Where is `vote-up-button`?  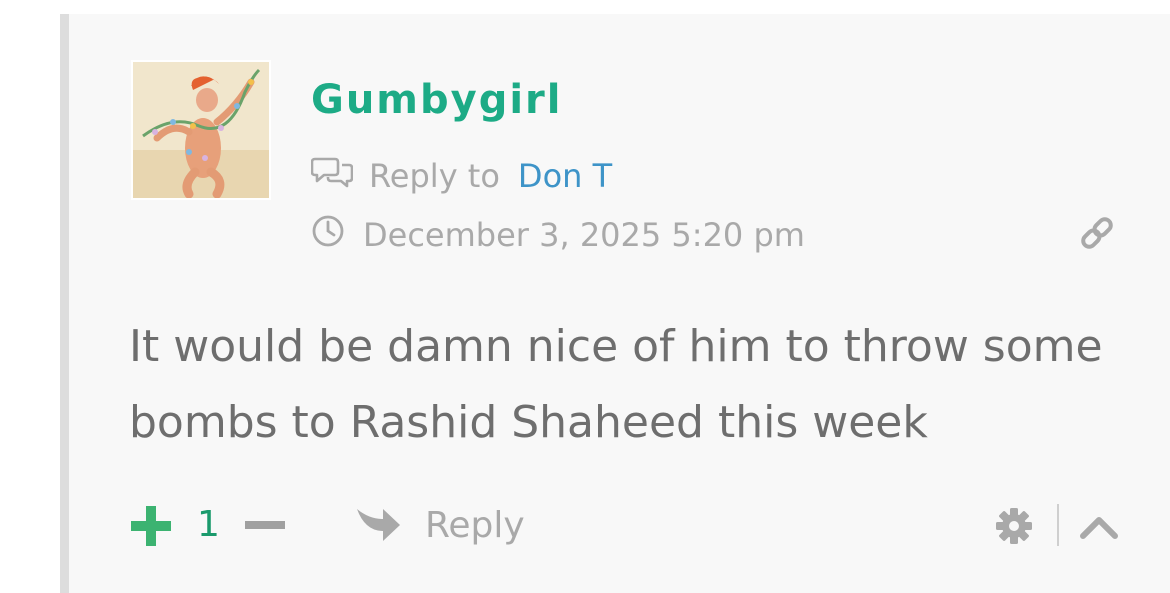 vote-up-button is located at coordinates (151, 526).